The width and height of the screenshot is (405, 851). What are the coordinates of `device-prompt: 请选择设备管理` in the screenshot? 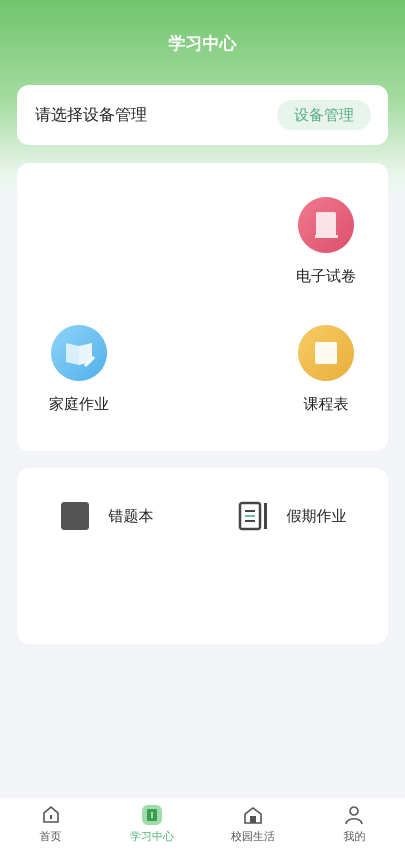 It's located at (91, 115).